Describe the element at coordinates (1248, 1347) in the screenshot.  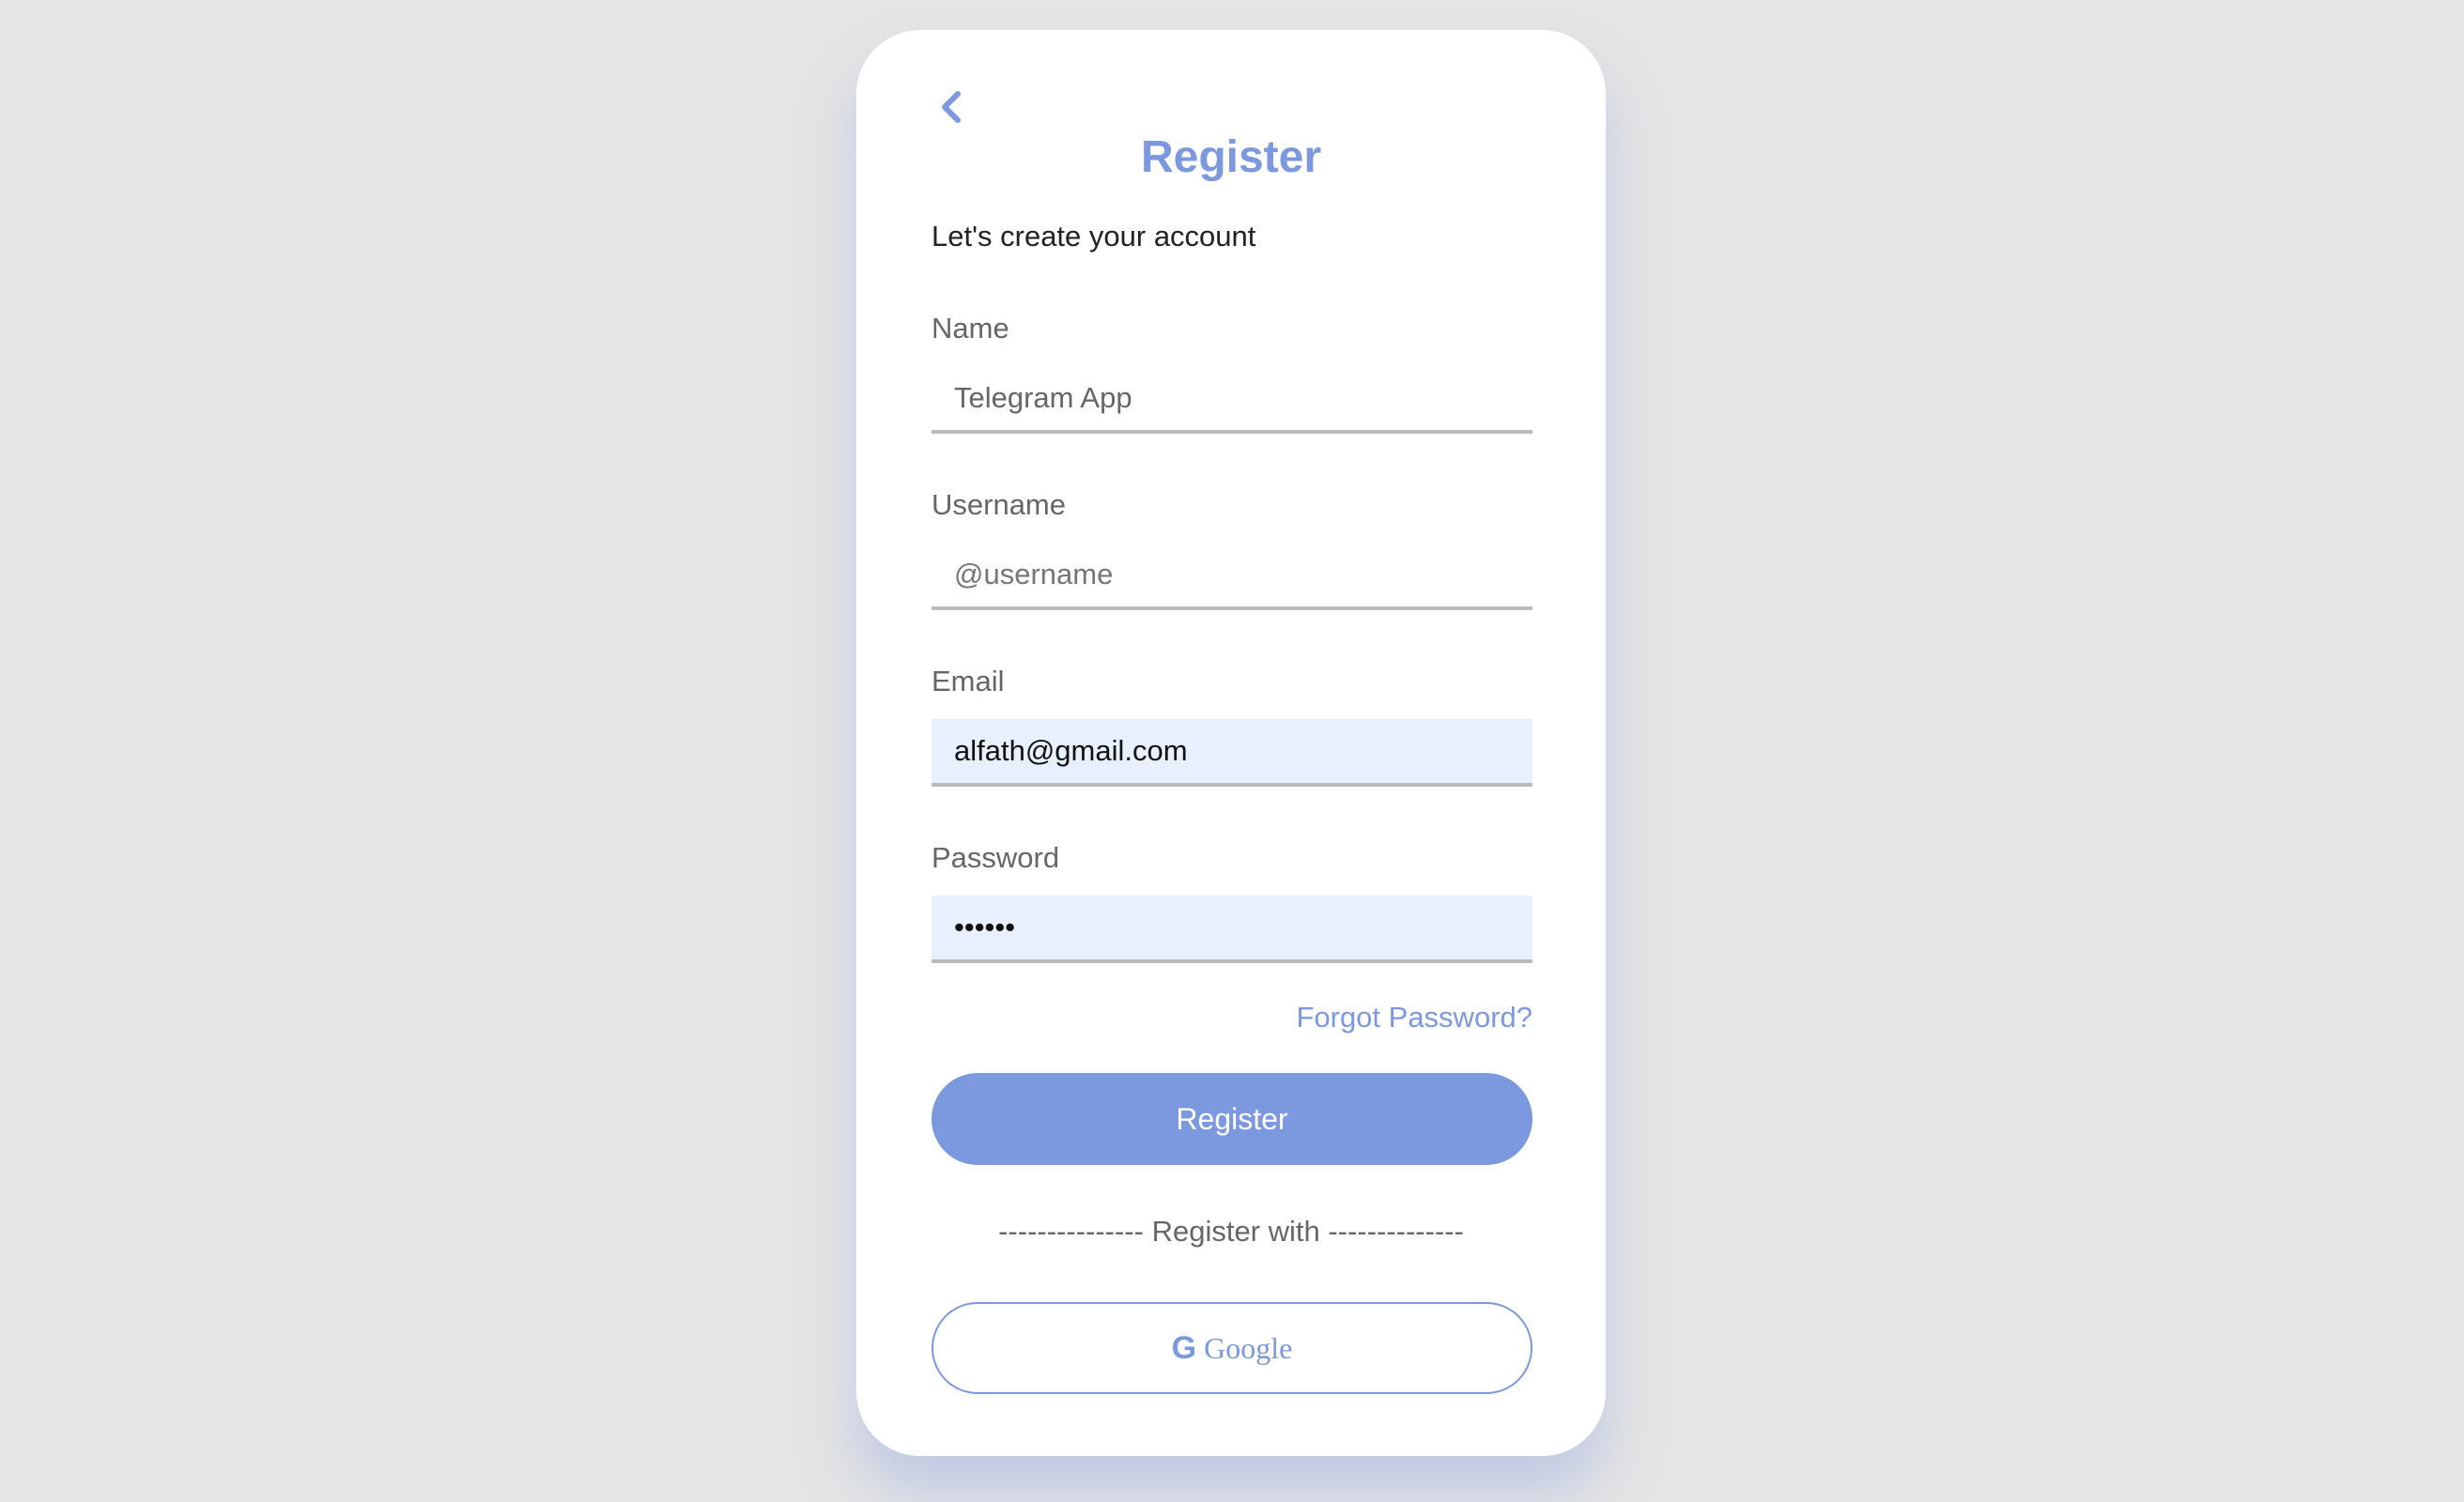
I see `google-button-label: Google` at that location.